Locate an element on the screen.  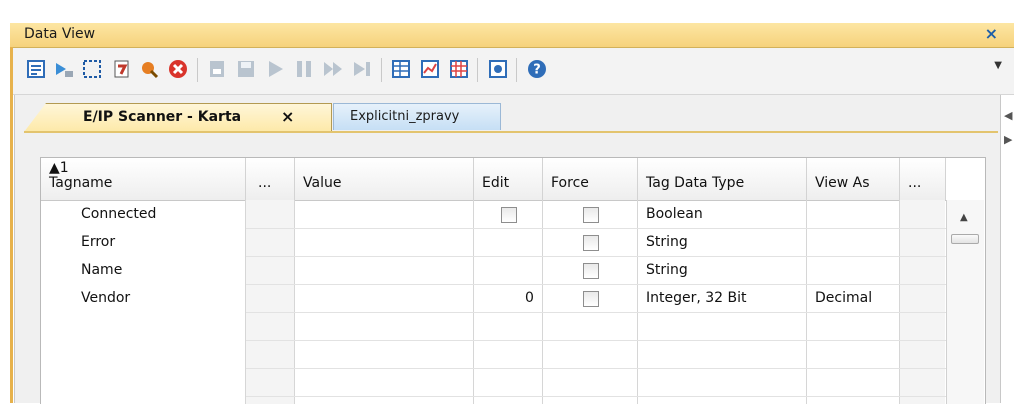
tagname-cell: Error is located at coordinates (98, 242).